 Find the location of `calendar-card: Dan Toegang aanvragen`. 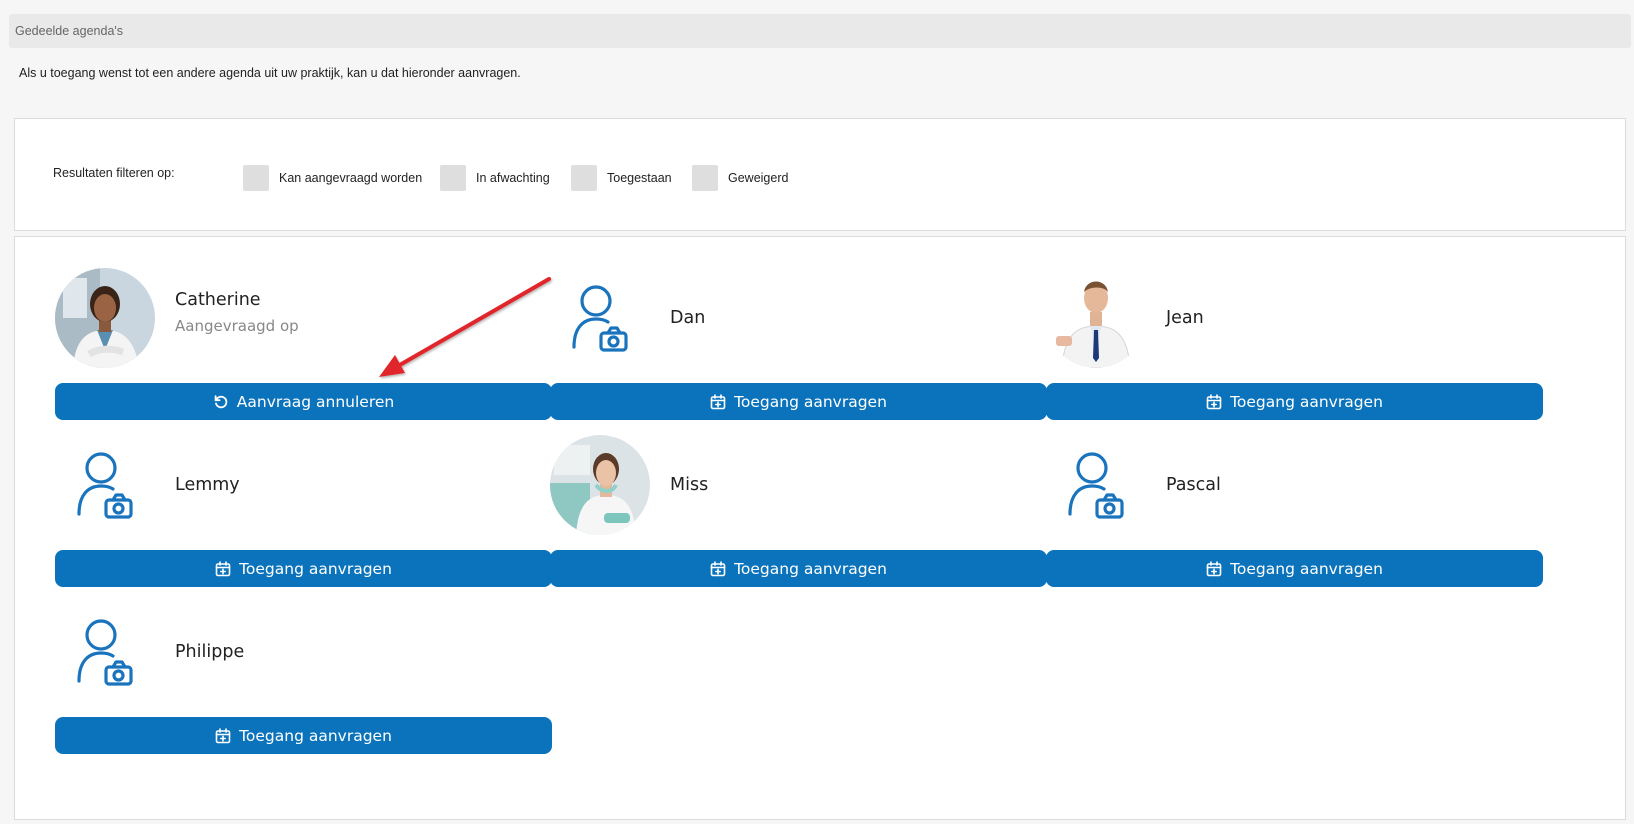

calendar-card: Dan Toegang aanvragen is located at coordinates (798, 344).